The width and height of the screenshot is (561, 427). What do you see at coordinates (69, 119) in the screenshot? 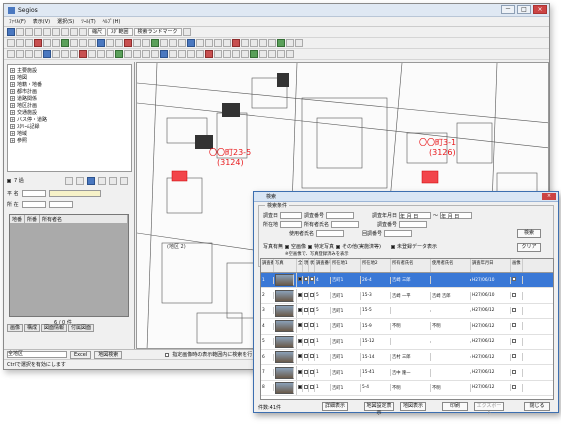
I see `tree-item: + バス停・道路` at bounding box center [69, 119].